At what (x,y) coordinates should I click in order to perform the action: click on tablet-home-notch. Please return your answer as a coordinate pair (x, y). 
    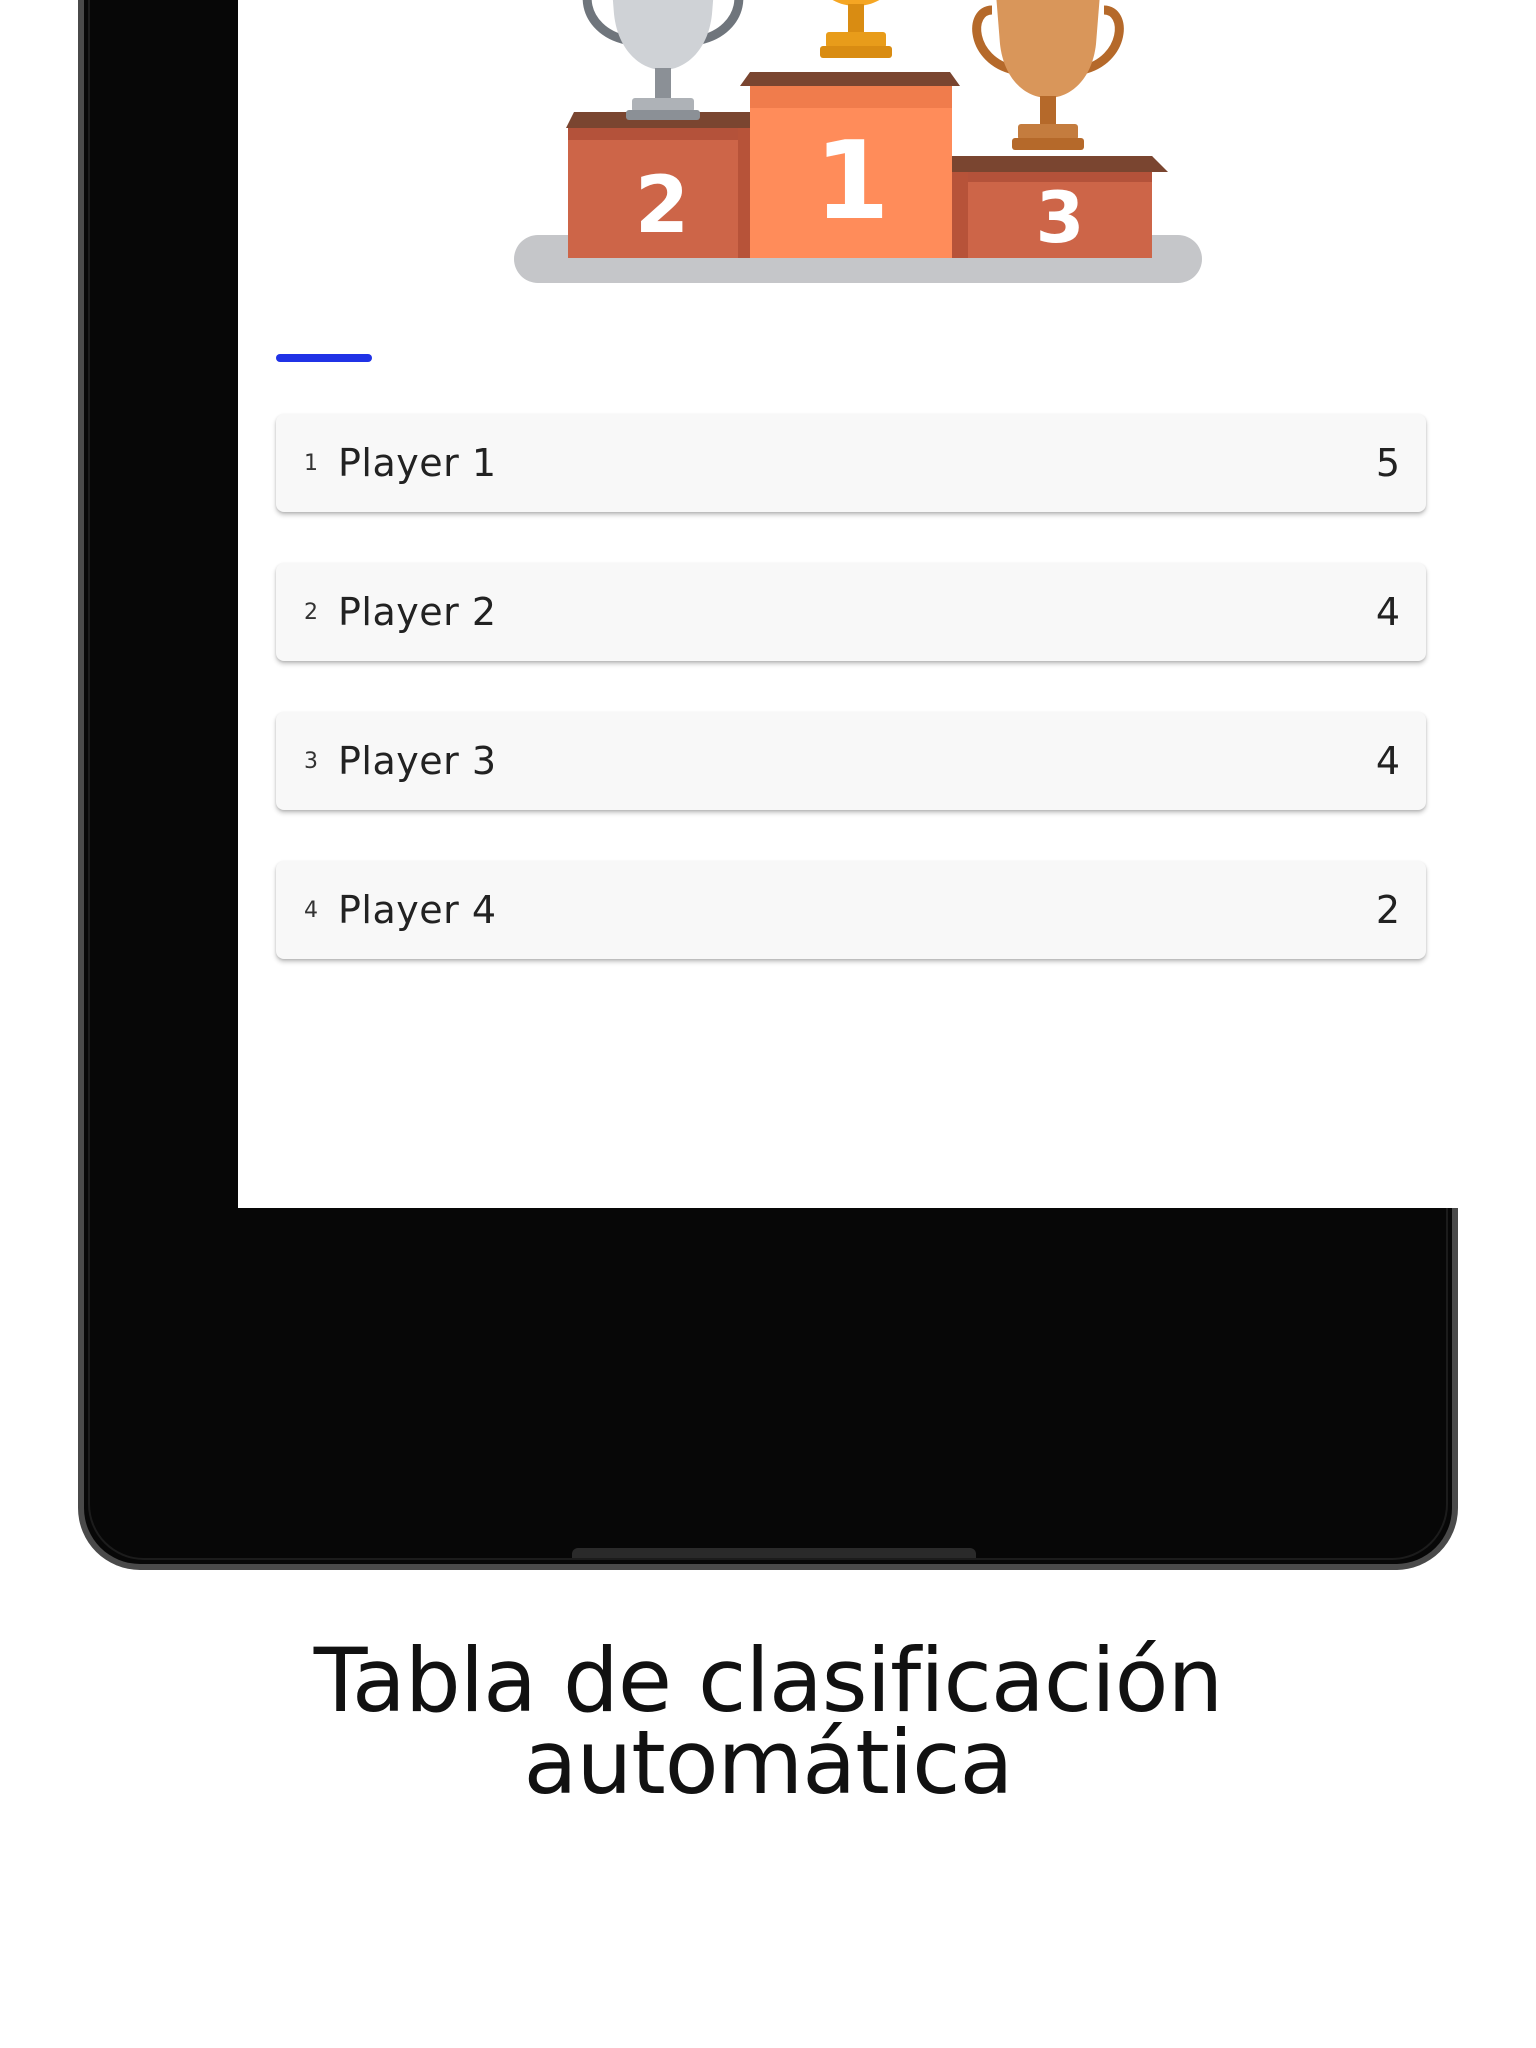
    Looking at the image, I should click on (774, 1553).